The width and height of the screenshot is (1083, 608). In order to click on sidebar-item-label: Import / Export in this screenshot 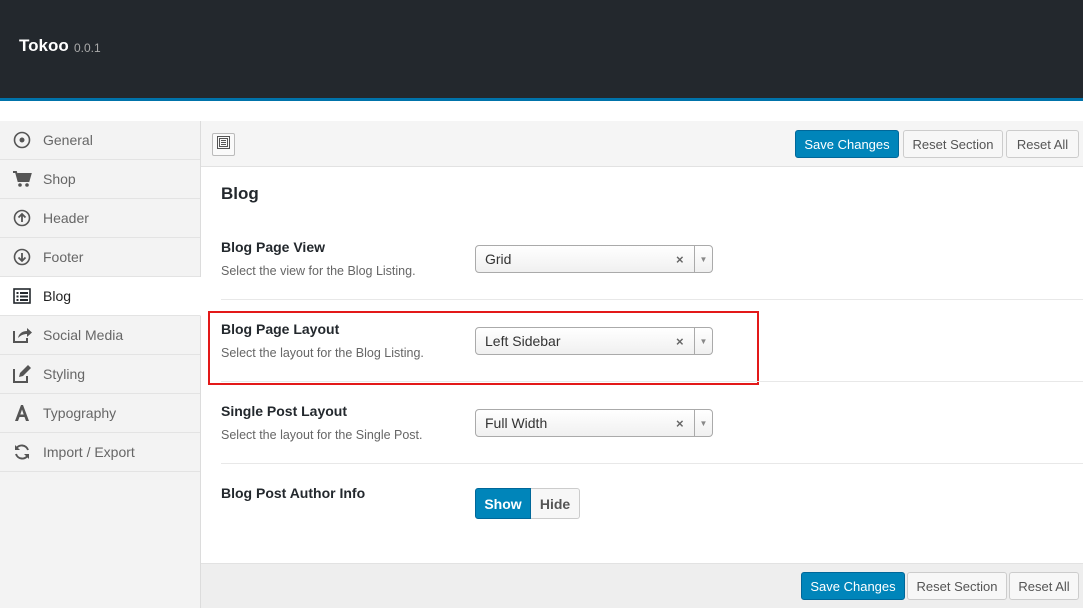, I will do `click(89, 452)`.